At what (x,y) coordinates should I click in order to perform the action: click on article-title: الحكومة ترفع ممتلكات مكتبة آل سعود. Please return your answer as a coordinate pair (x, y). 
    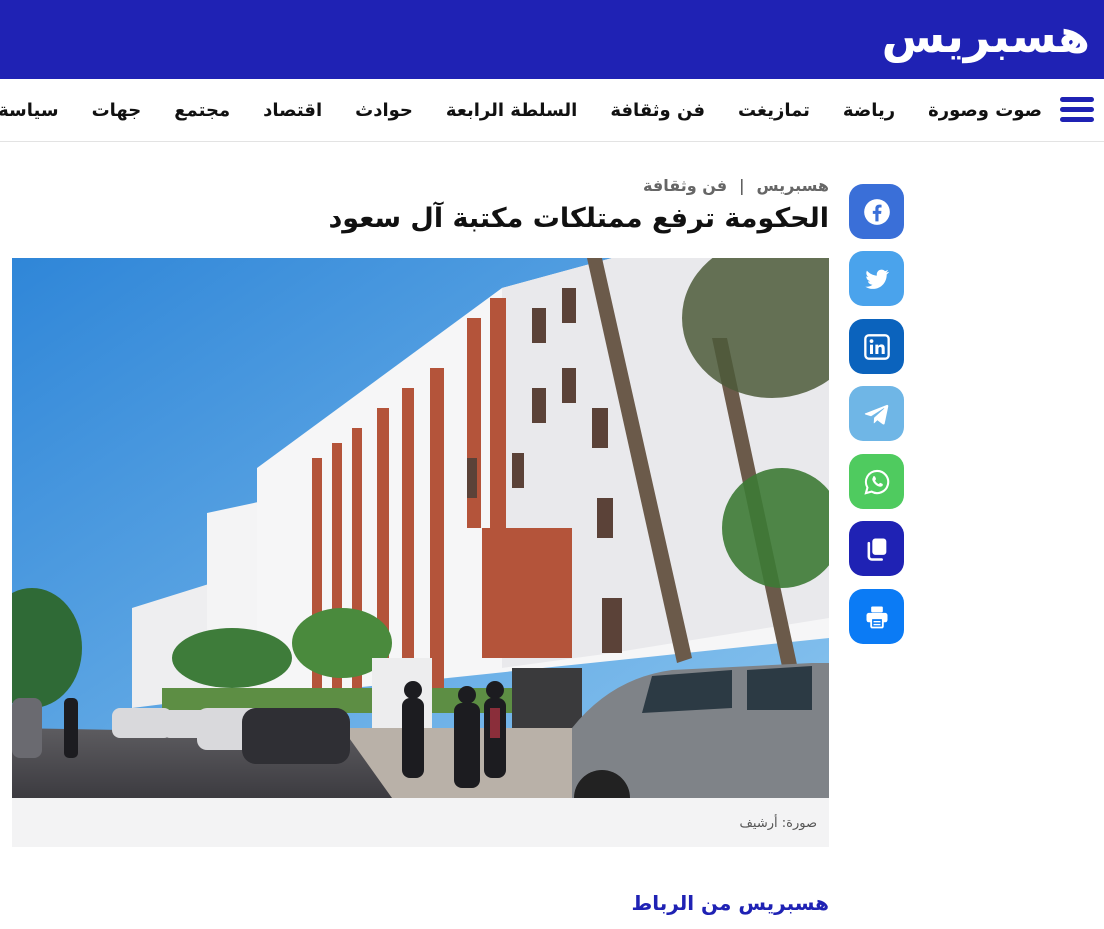
    Looking at the image, I should click on (578, 218).